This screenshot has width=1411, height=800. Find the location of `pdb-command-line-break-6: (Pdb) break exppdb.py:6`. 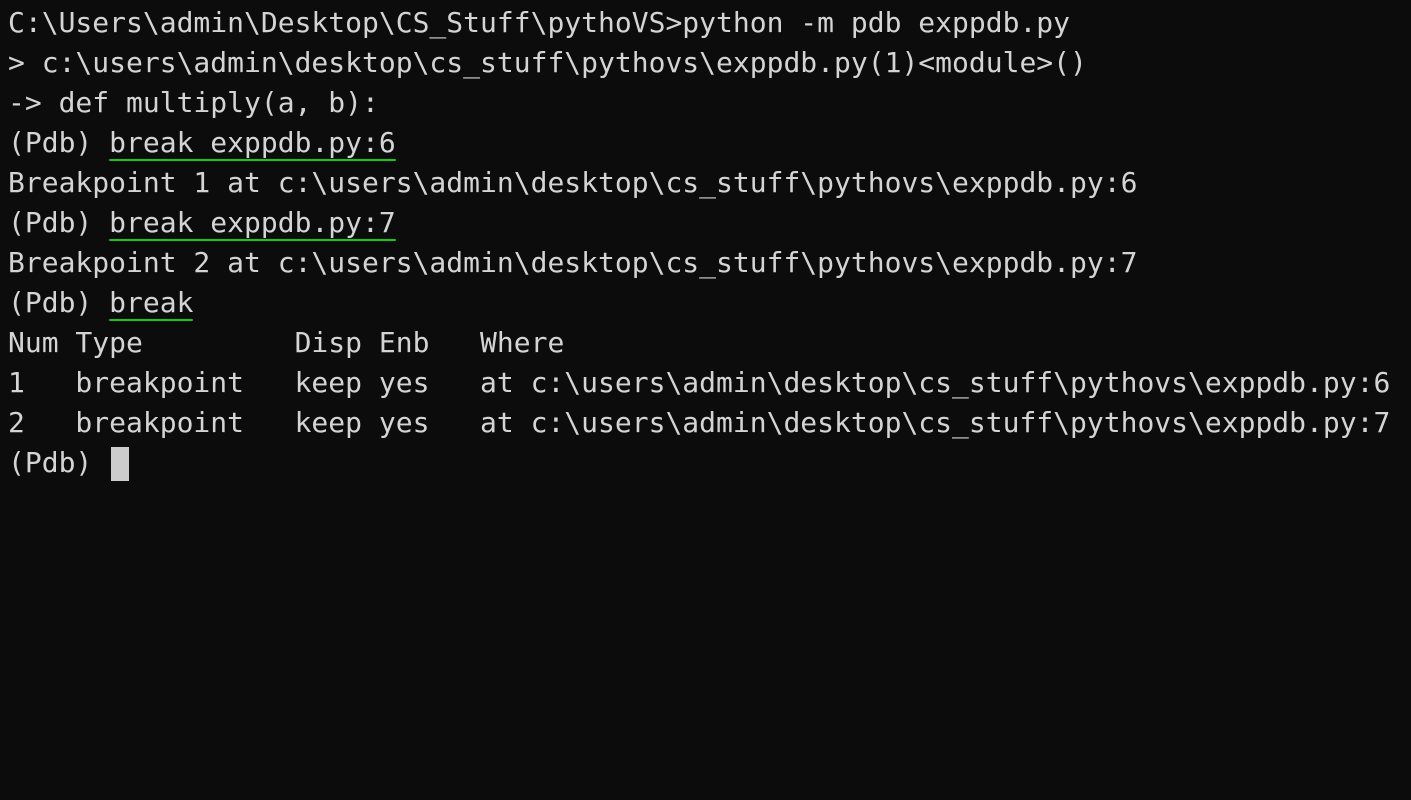

pdb-command-line-break-6: (Pdb) break exppdb.py:6 is located at coordinates (202, 143).